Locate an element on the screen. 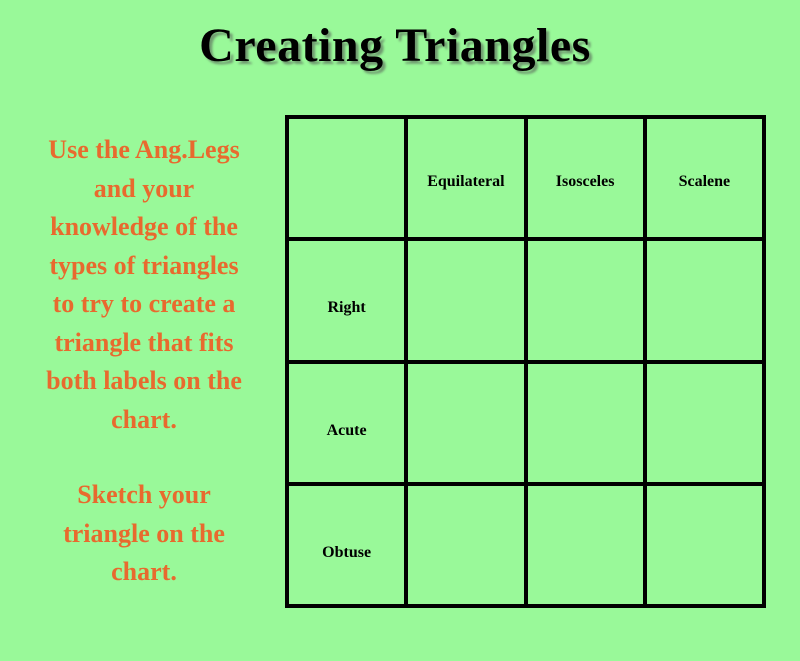 The width and height of the screenshot is (800, 661). chart-row-right: Right is located at coordinates (525, 300).